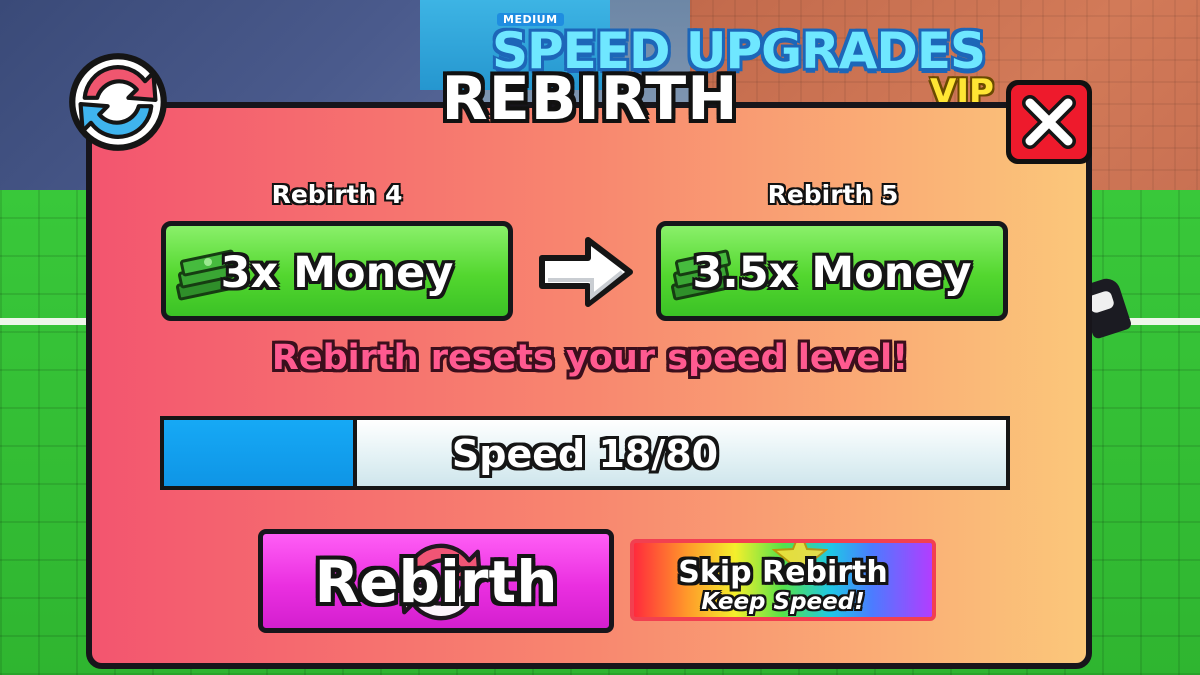 Image resolution: width=1200 pixels, height=675 pixels. I want to click on rebirth-button-label: Rebirth, so click(436, 582).